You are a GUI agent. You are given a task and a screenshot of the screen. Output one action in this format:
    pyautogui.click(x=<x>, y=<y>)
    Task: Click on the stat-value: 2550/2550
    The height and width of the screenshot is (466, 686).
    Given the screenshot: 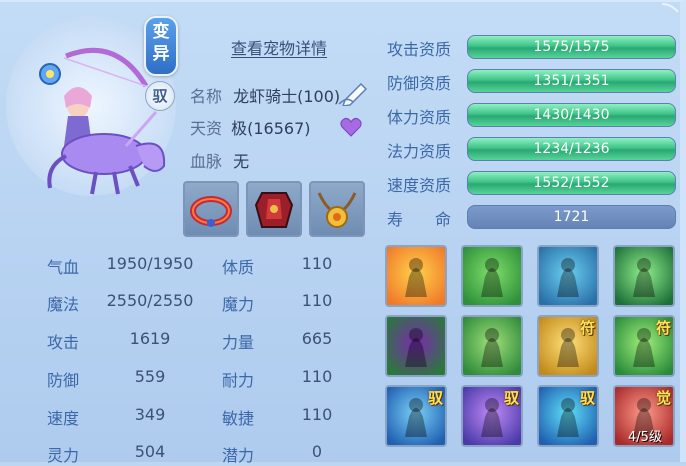 What is the action you would take?
    pyautogui.click(x=150, y=300)
    